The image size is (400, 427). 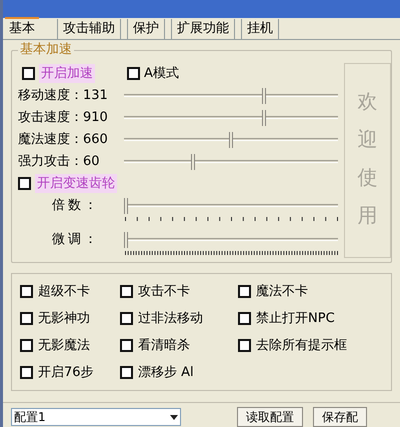 I want to click on option-label: 开启76步, so click(x=66, y=373).